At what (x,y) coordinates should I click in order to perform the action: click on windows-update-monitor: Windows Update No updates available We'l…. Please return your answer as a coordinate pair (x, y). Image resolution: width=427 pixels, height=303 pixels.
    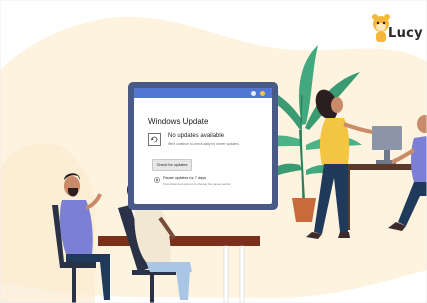
    Looking at the image, I should click on (203, 146).